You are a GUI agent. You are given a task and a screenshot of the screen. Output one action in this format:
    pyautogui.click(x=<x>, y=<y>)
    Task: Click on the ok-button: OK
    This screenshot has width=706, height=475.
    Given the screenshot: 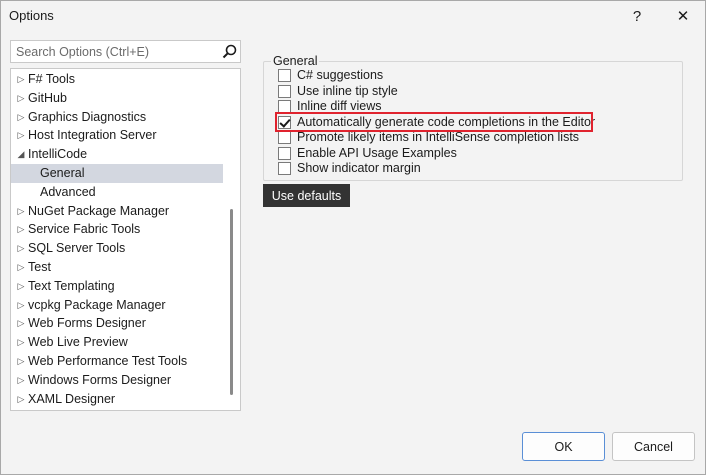 What is the action you would take?
    pyautogui.click(x=563, y=446)
    